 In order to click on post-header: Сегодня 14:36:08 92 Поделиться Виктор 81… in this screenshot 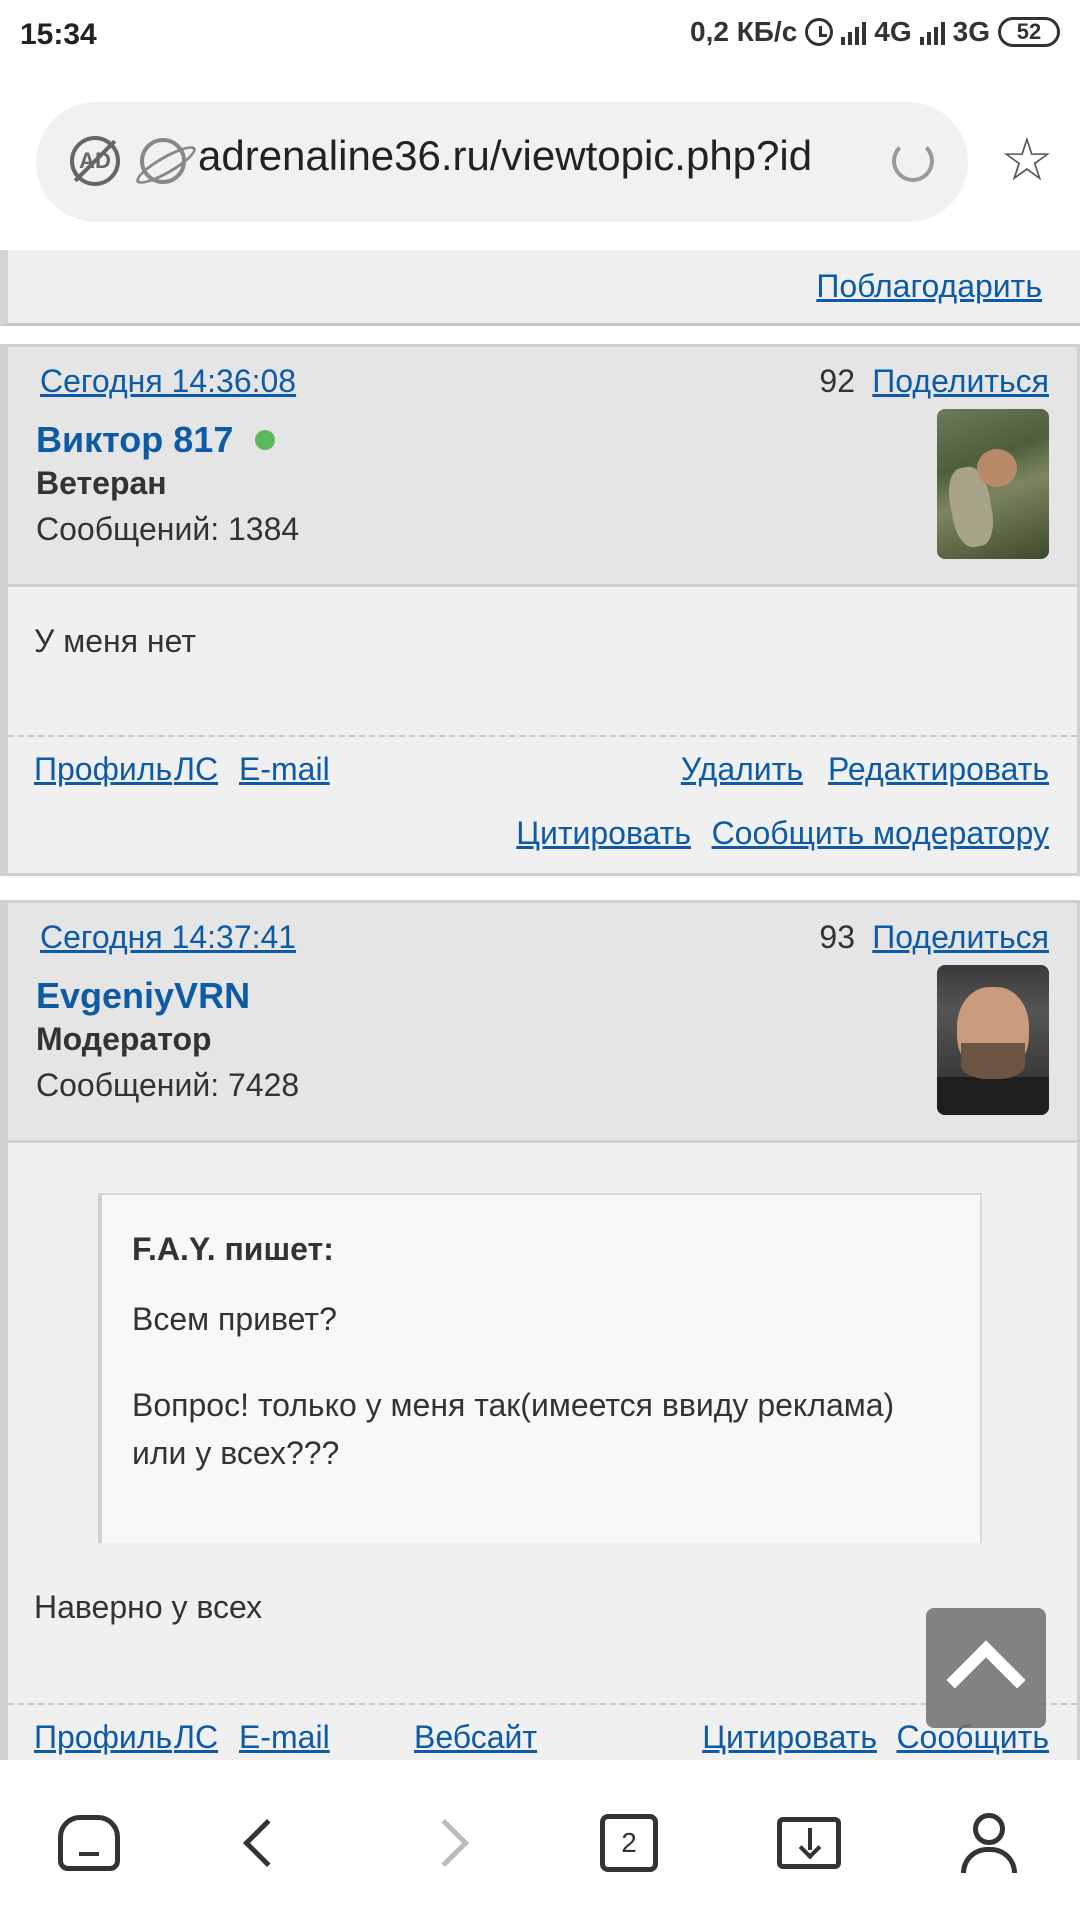, I will do `click(542, 467)`.